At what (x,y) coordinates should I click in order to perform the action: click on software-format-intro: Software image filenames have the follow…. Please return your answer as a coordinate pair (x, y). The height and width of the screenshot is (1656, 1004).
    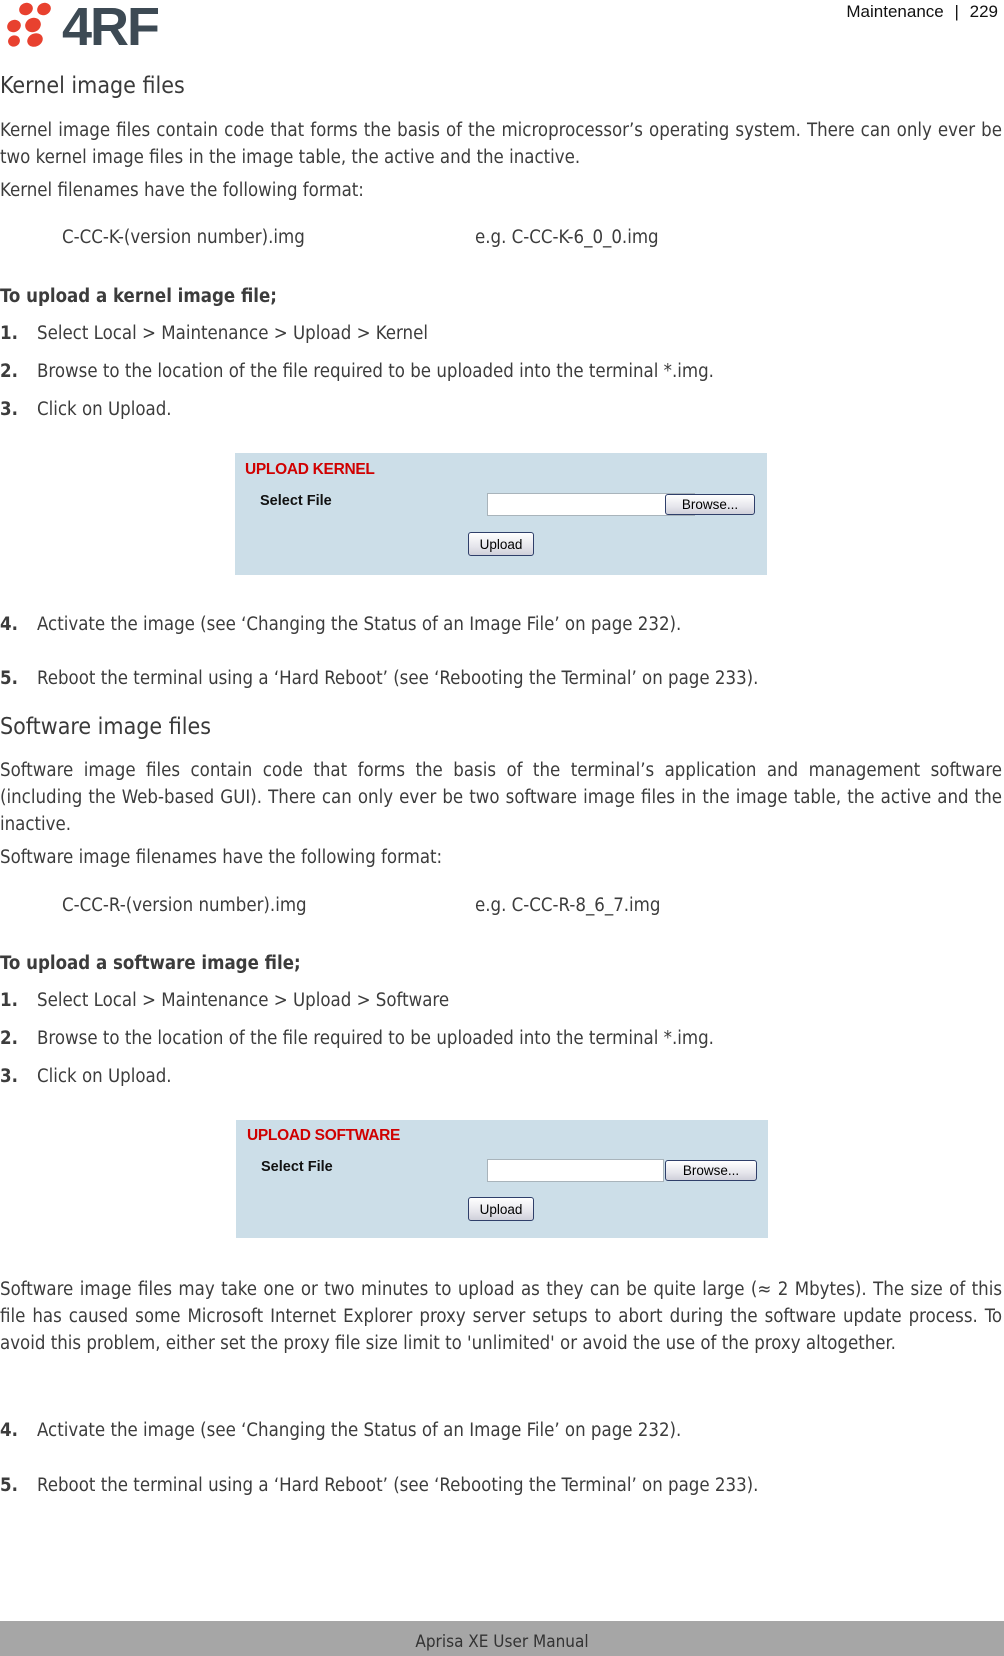
    Looking at the image, I should click on (221, 857).